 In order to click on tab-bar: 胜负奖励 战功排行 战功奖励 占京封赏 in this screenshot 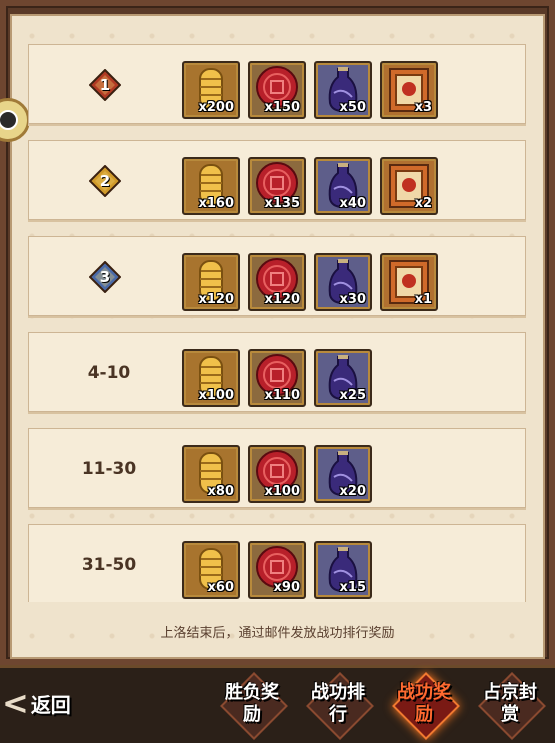, I will do `click(381, 706)`.